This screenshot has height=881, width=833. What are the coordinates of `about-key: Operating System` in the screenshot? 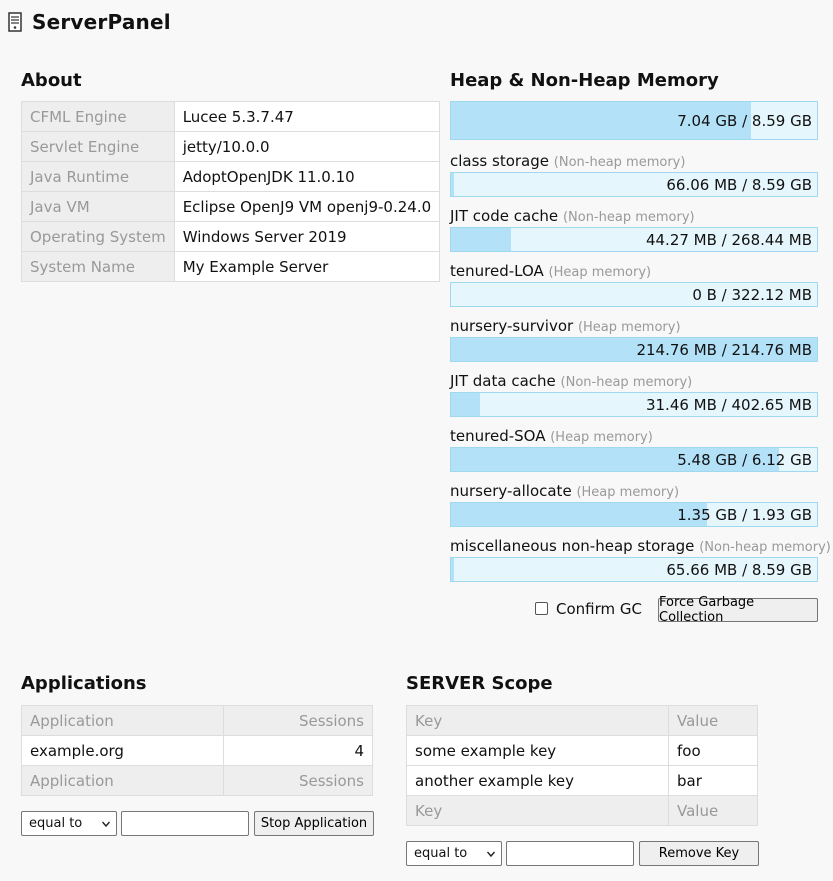 It's located at (98, 236).